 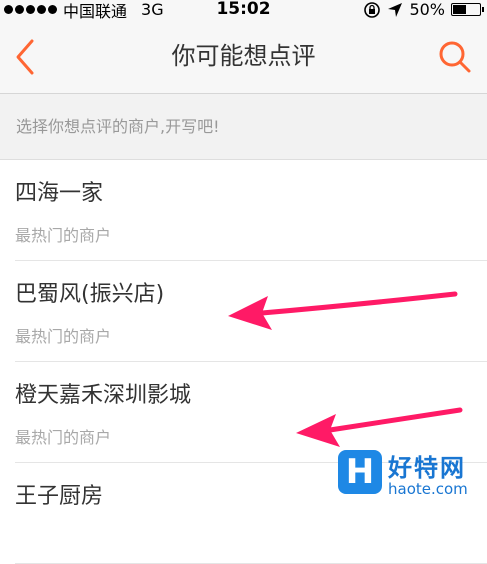 What do you see at coordinates (360, 472) in the screenshot?
I see `watermark-logo: H` at bounding box center [360, 472].